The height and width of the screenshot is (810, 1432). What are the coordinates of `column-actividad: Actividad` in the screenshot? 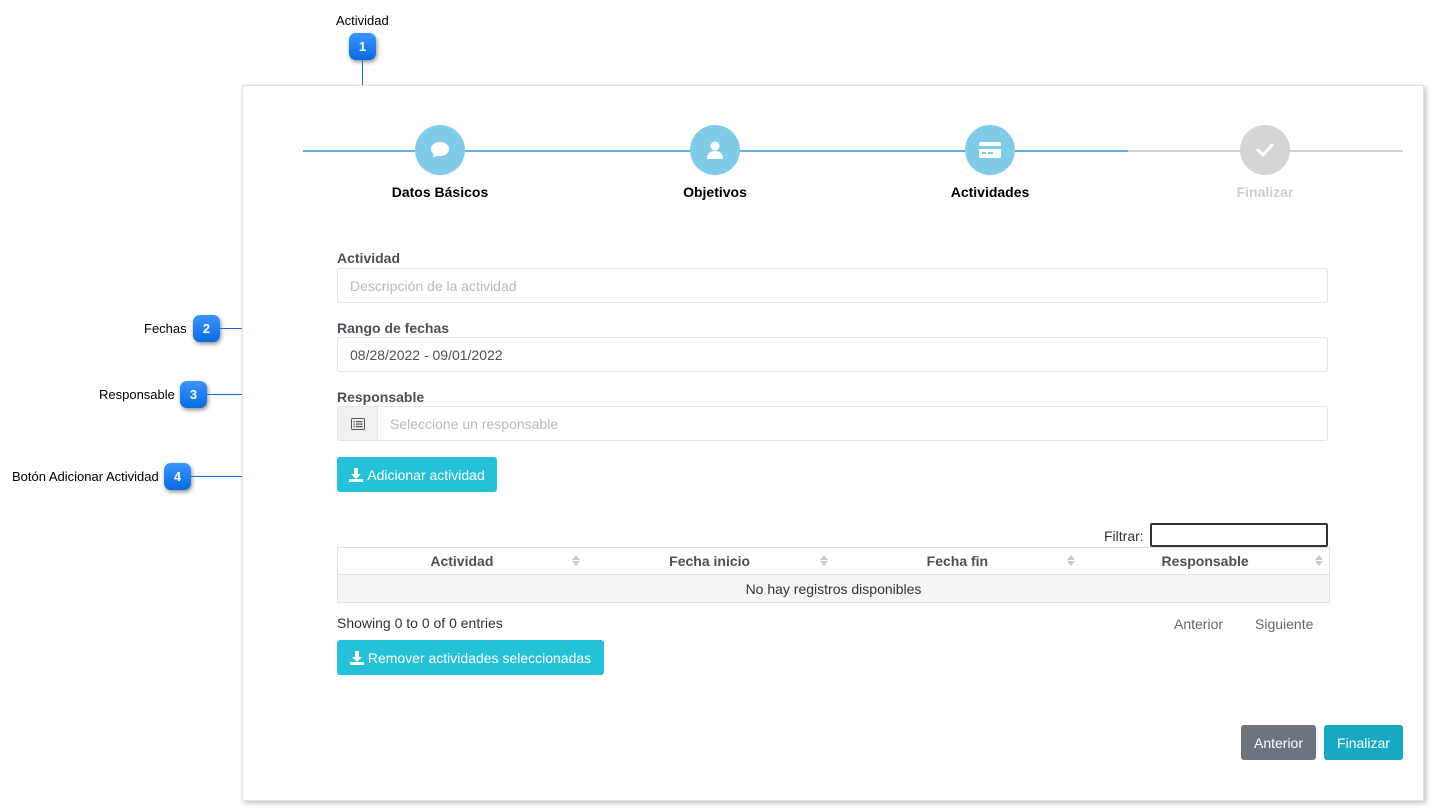 It's located at (462, 561).